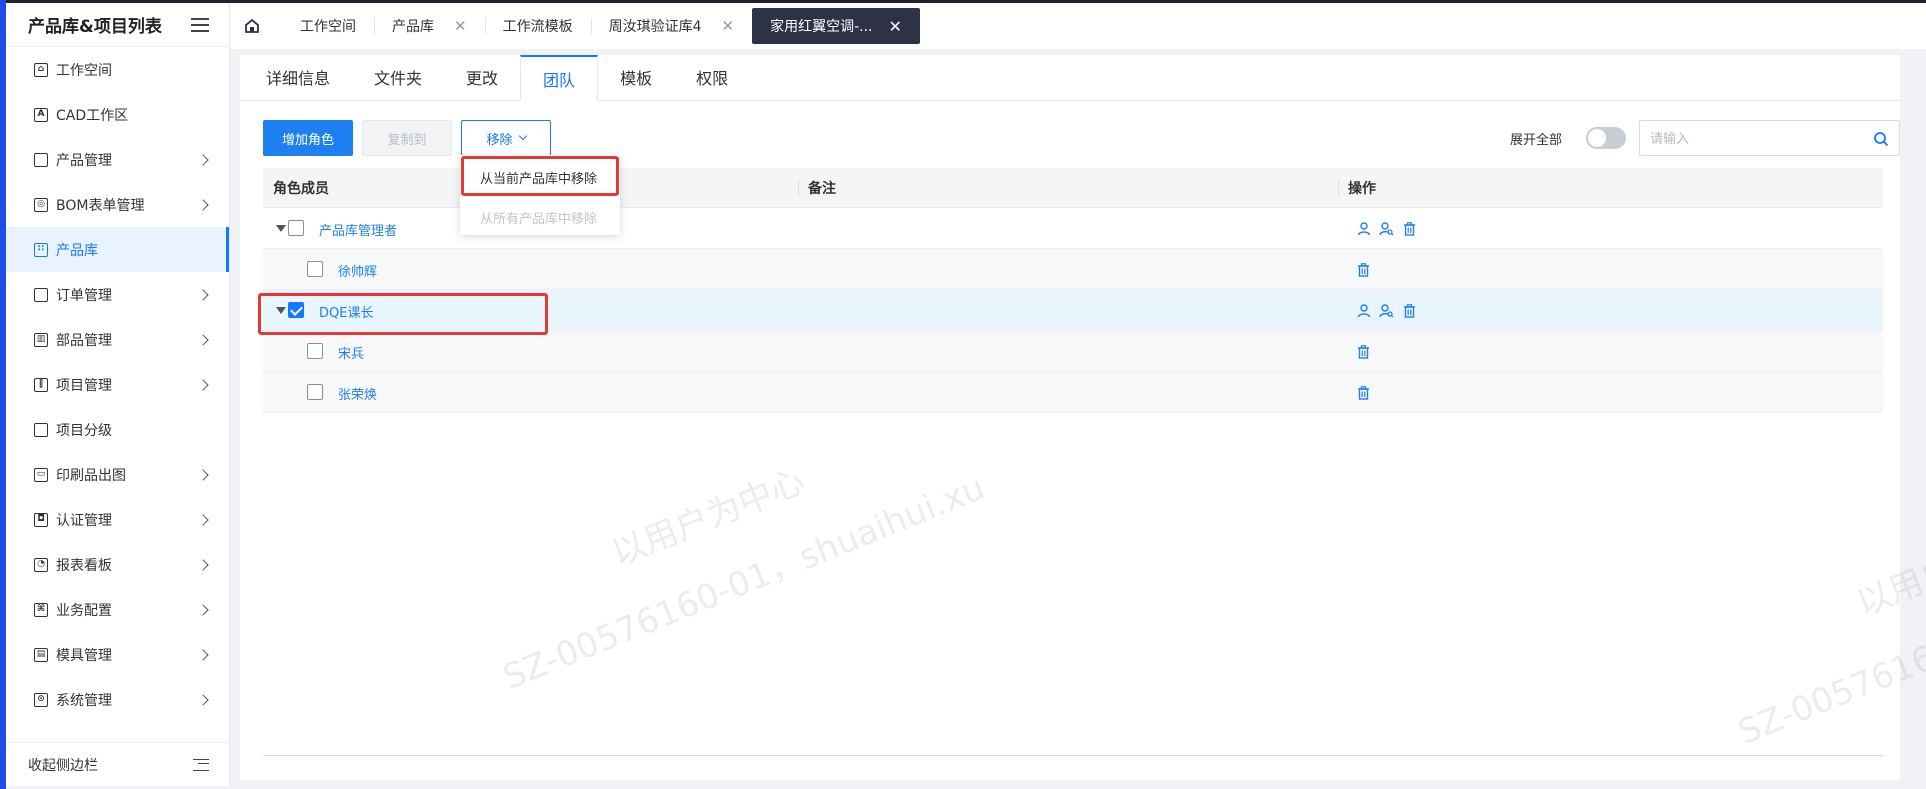 Image resolution: width=1926 pixels, height=789 pixels. What do you see at coordinates (636, 77) in the screenshot?
I see `detail-tab-4: 模板` at bounding box center [636, 77].